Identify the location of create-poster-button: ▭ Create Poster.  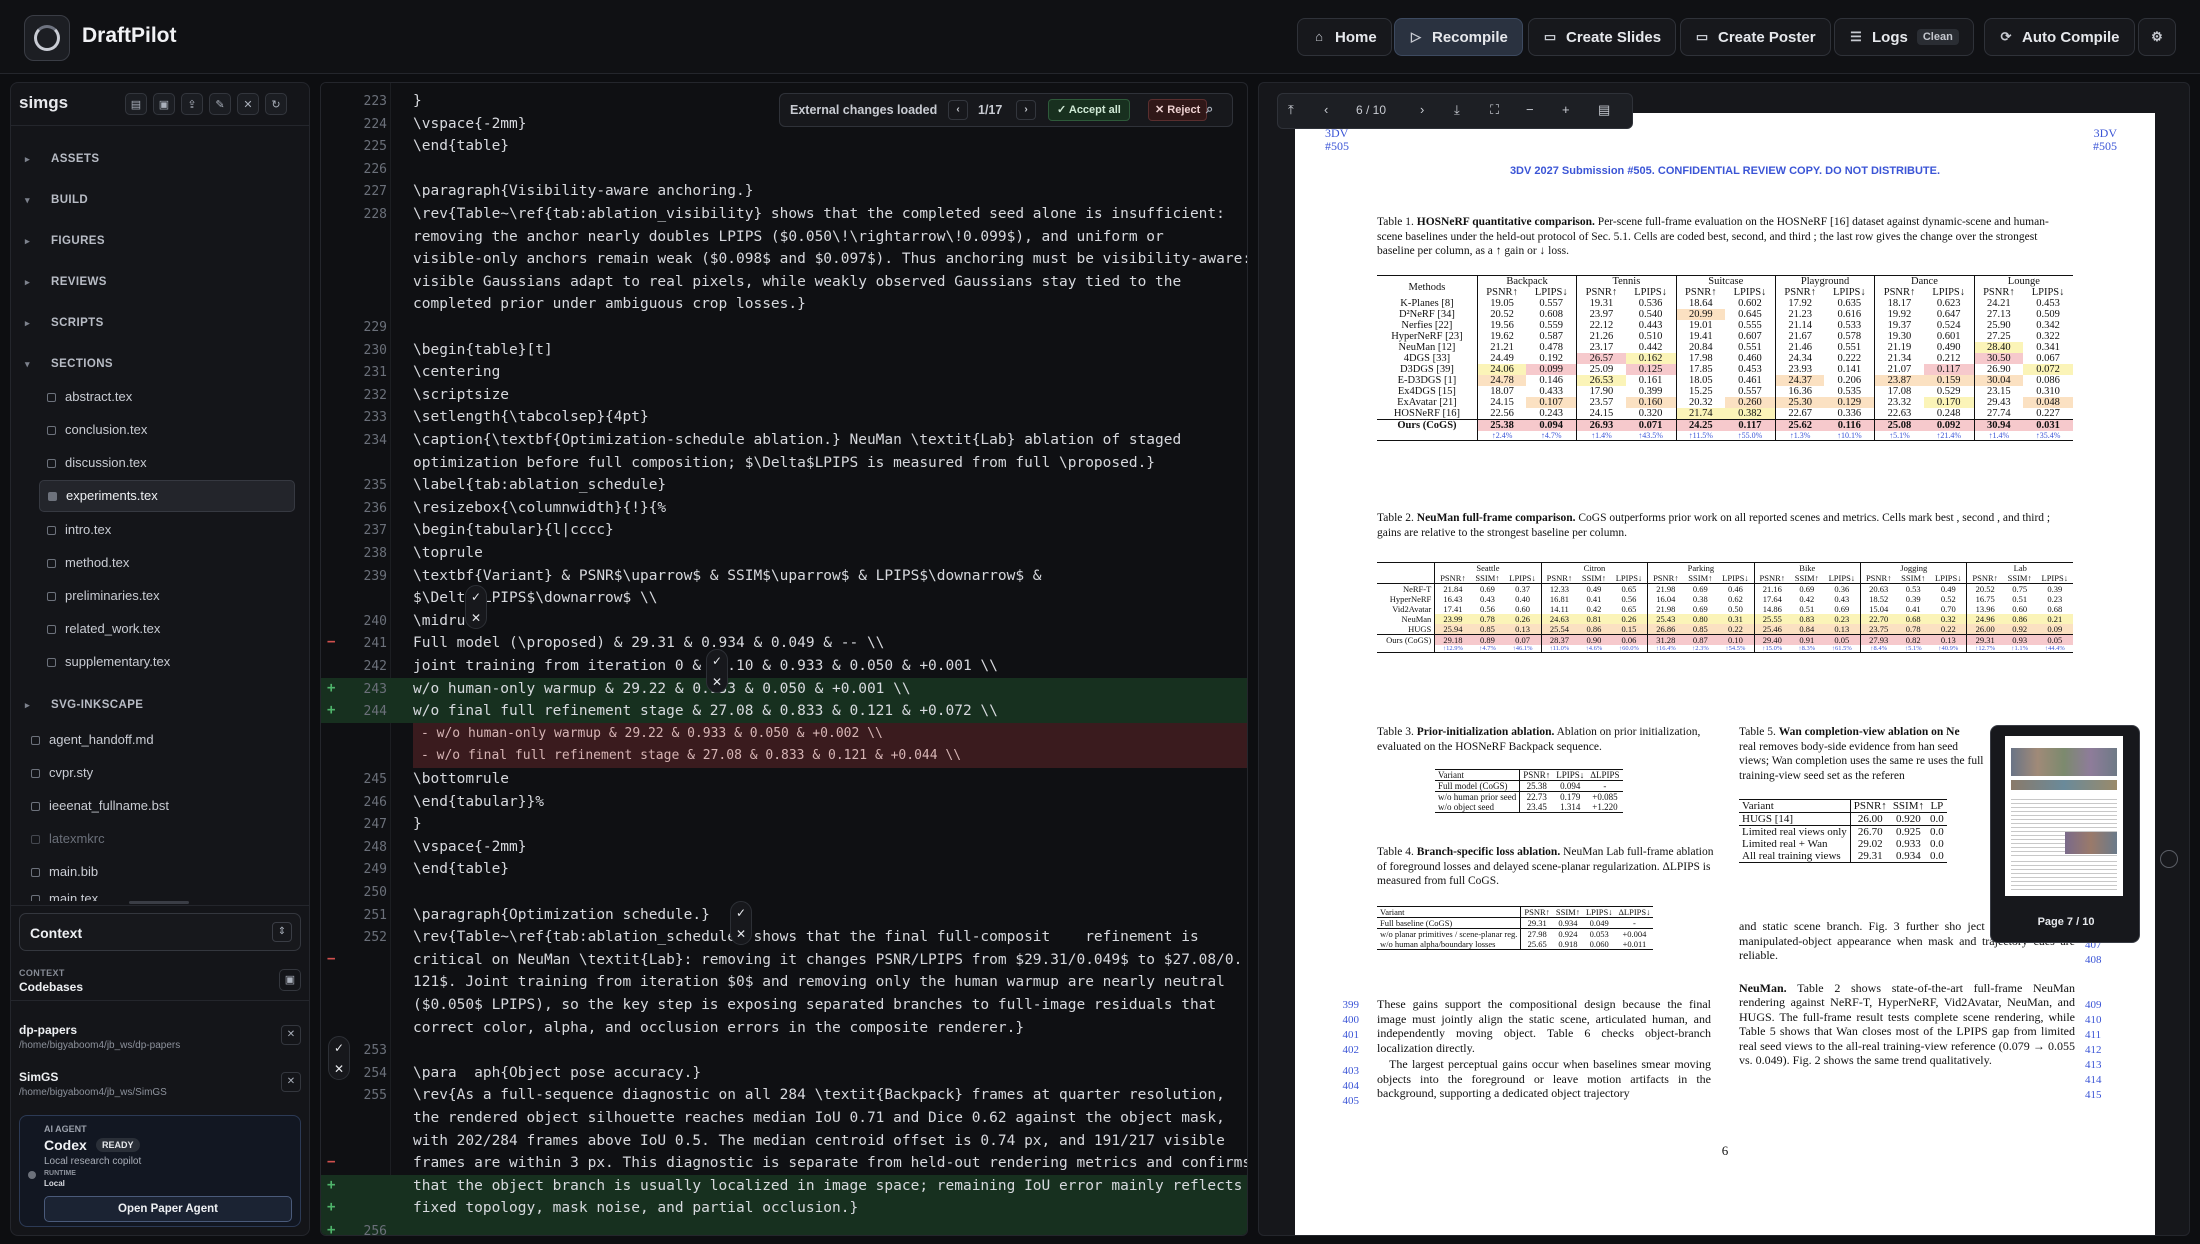
(1755, 37).